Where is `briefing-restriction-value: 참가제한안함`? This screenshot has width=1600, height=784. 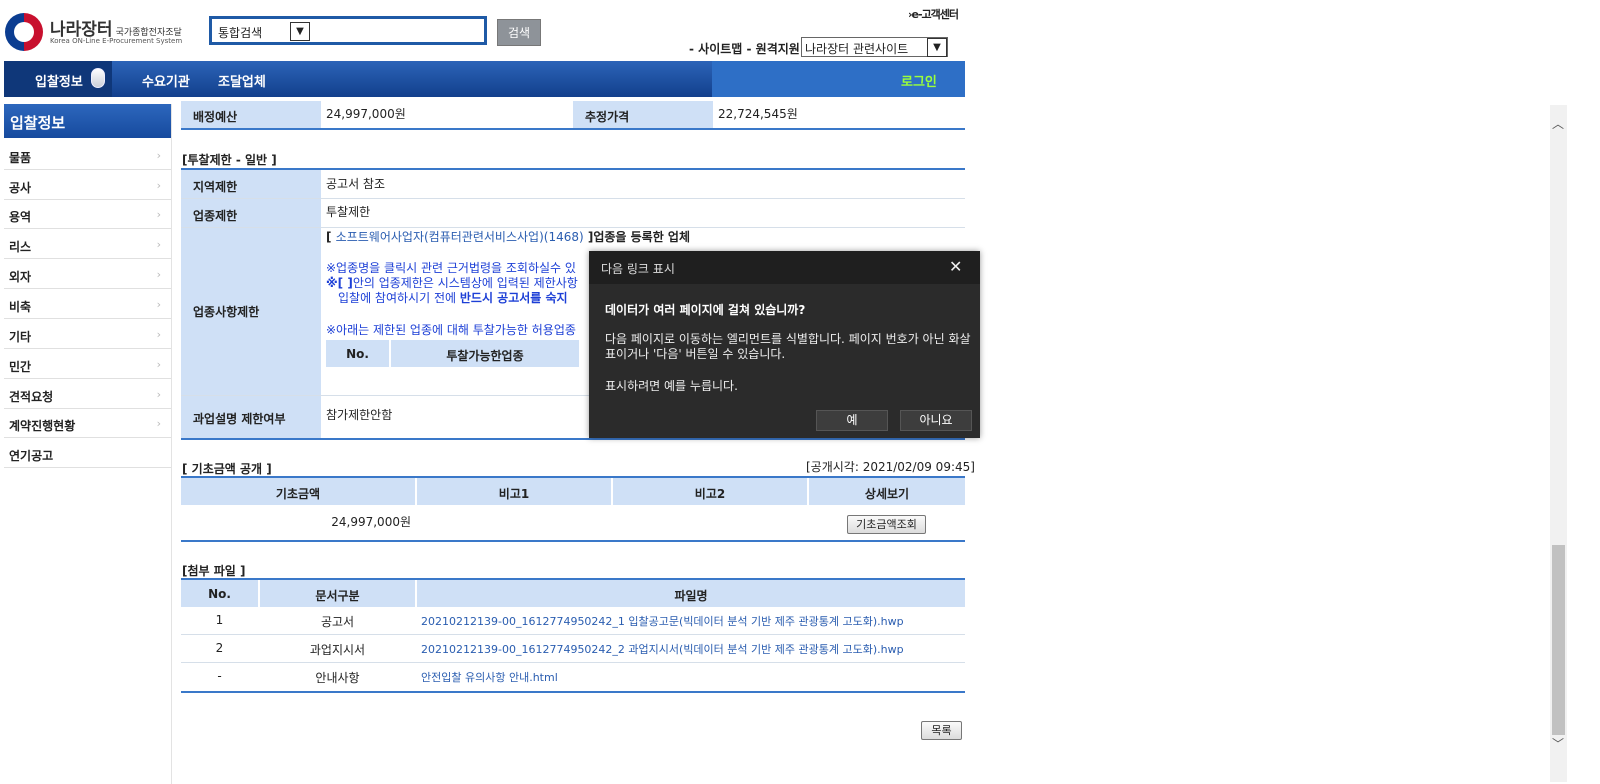 briefing-restriction-value: 참가제한안함 is located at coordinates (359, 415).